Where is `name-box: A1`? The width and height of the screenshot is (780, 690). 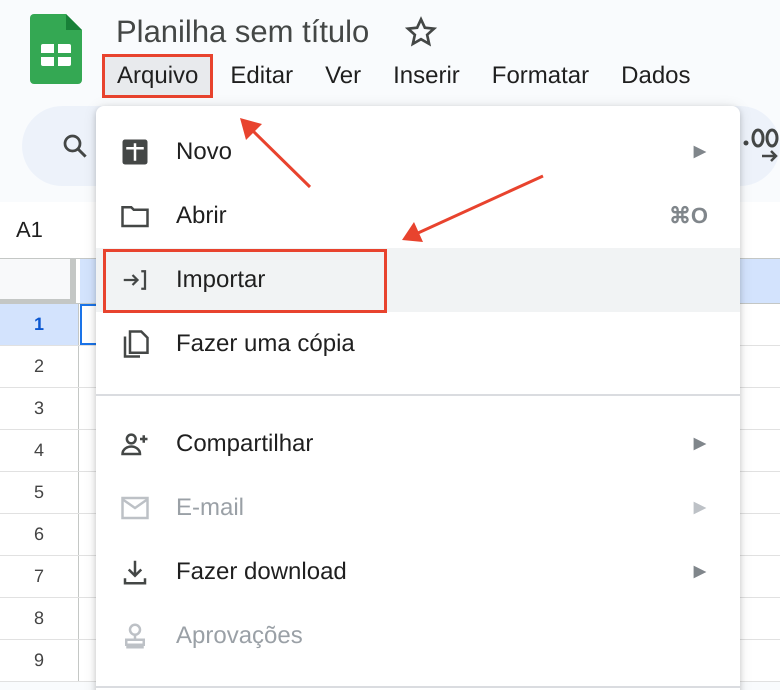
name-box: A1 is located at coordinates (29, 230).